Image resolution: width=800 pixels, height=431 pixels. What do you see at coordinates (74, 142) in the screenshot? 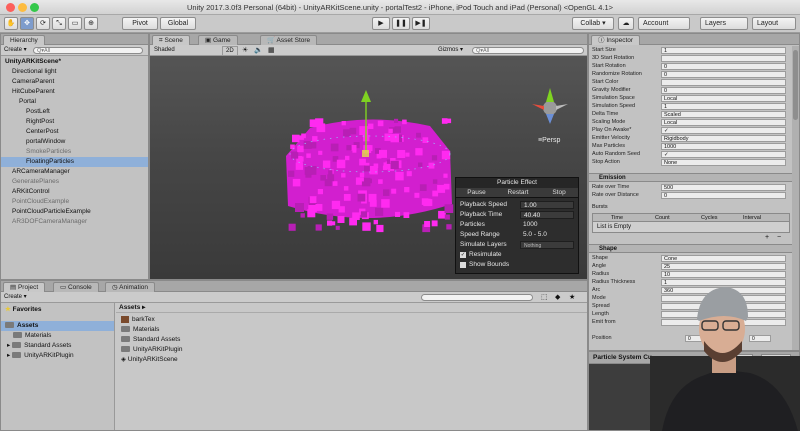
I see `hierarchy-item: portalWindow` at bounding box center [74, 142].